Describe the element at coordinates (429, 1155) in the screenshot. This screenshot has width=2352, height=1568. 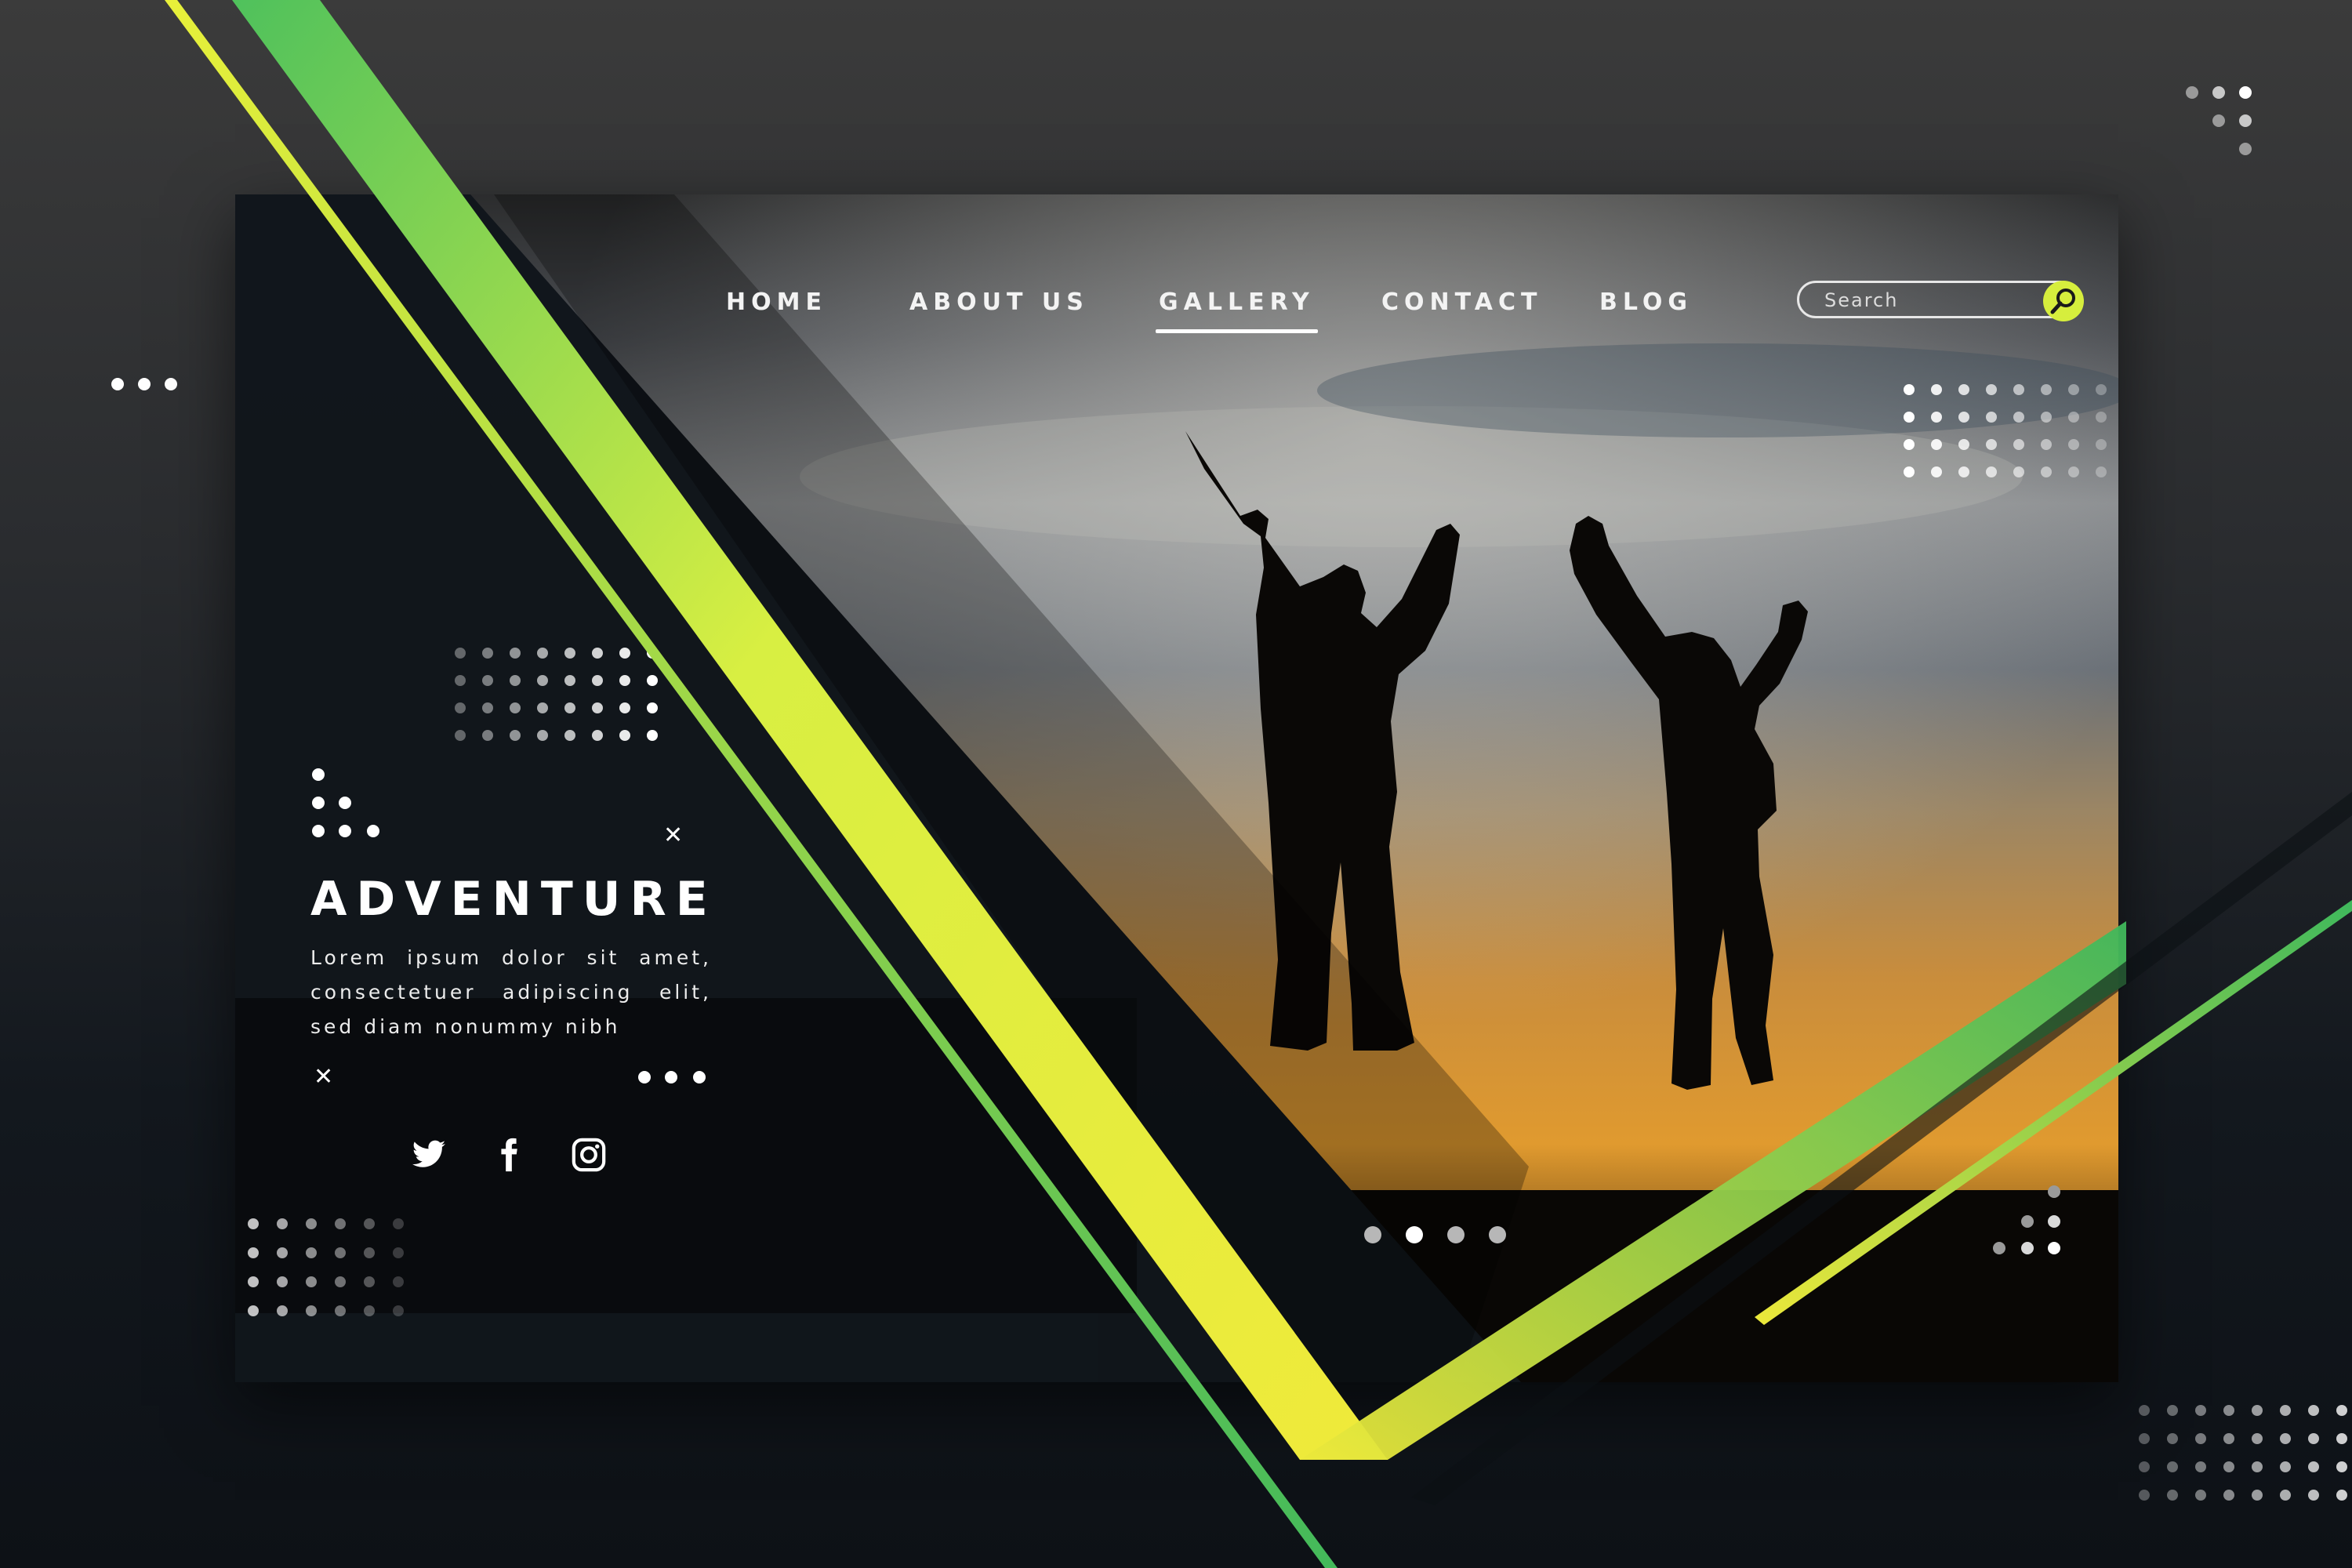
I see `twitter-icon` at that location.